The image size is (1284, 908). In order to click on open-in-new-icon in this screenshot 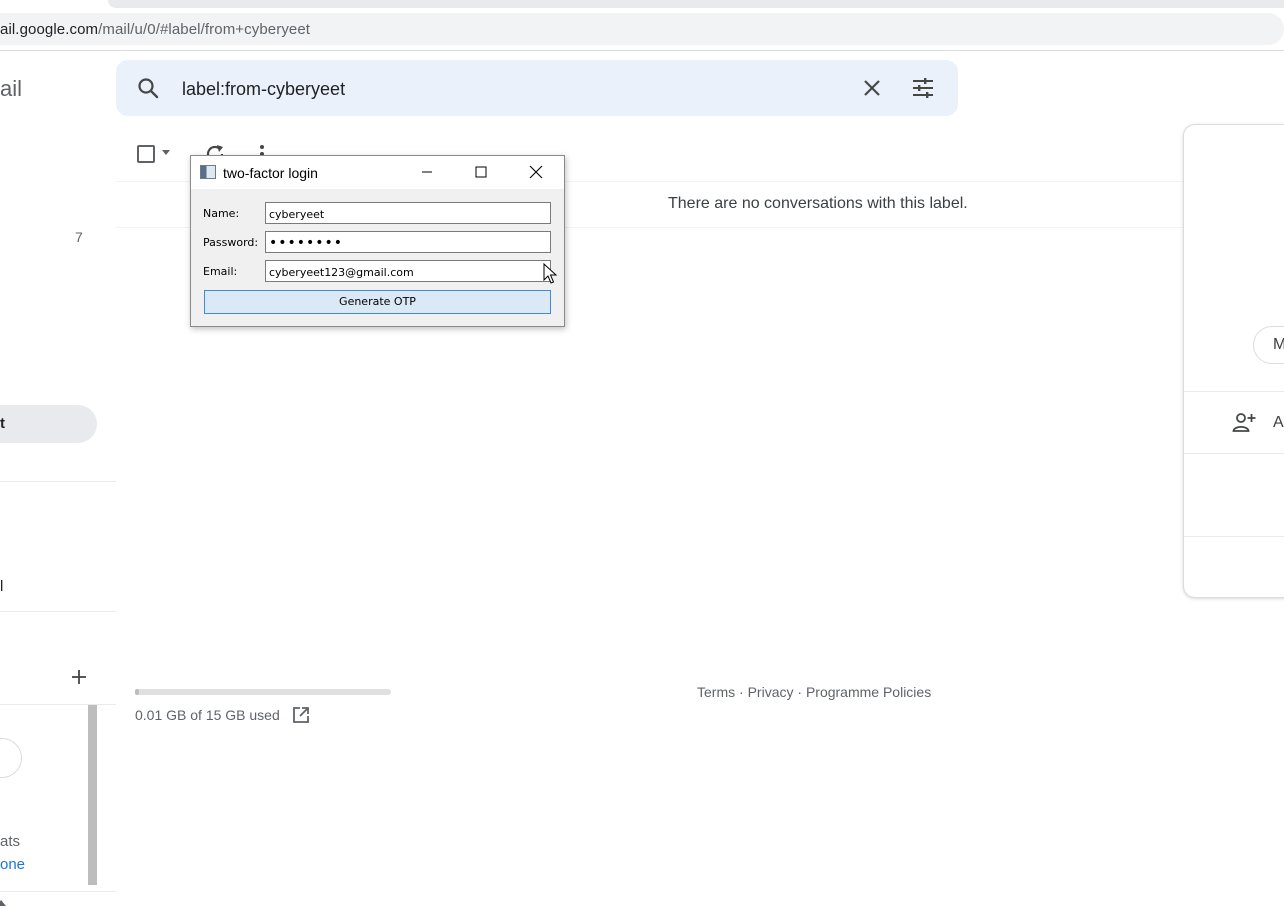, I will do `click(301, 715)`.